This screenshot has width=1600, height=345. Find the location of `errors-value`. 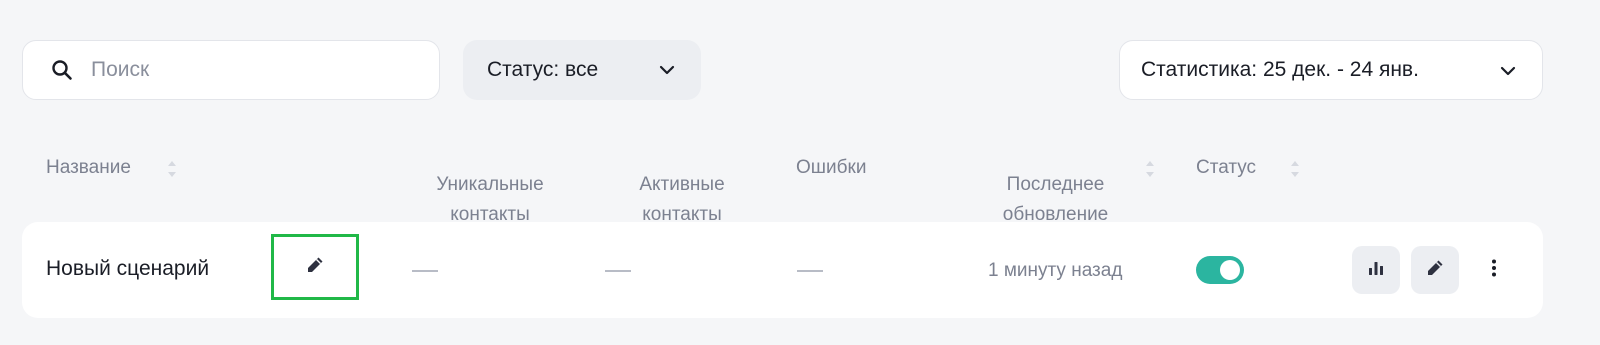

errors-value is located at coordinates (810, 271).